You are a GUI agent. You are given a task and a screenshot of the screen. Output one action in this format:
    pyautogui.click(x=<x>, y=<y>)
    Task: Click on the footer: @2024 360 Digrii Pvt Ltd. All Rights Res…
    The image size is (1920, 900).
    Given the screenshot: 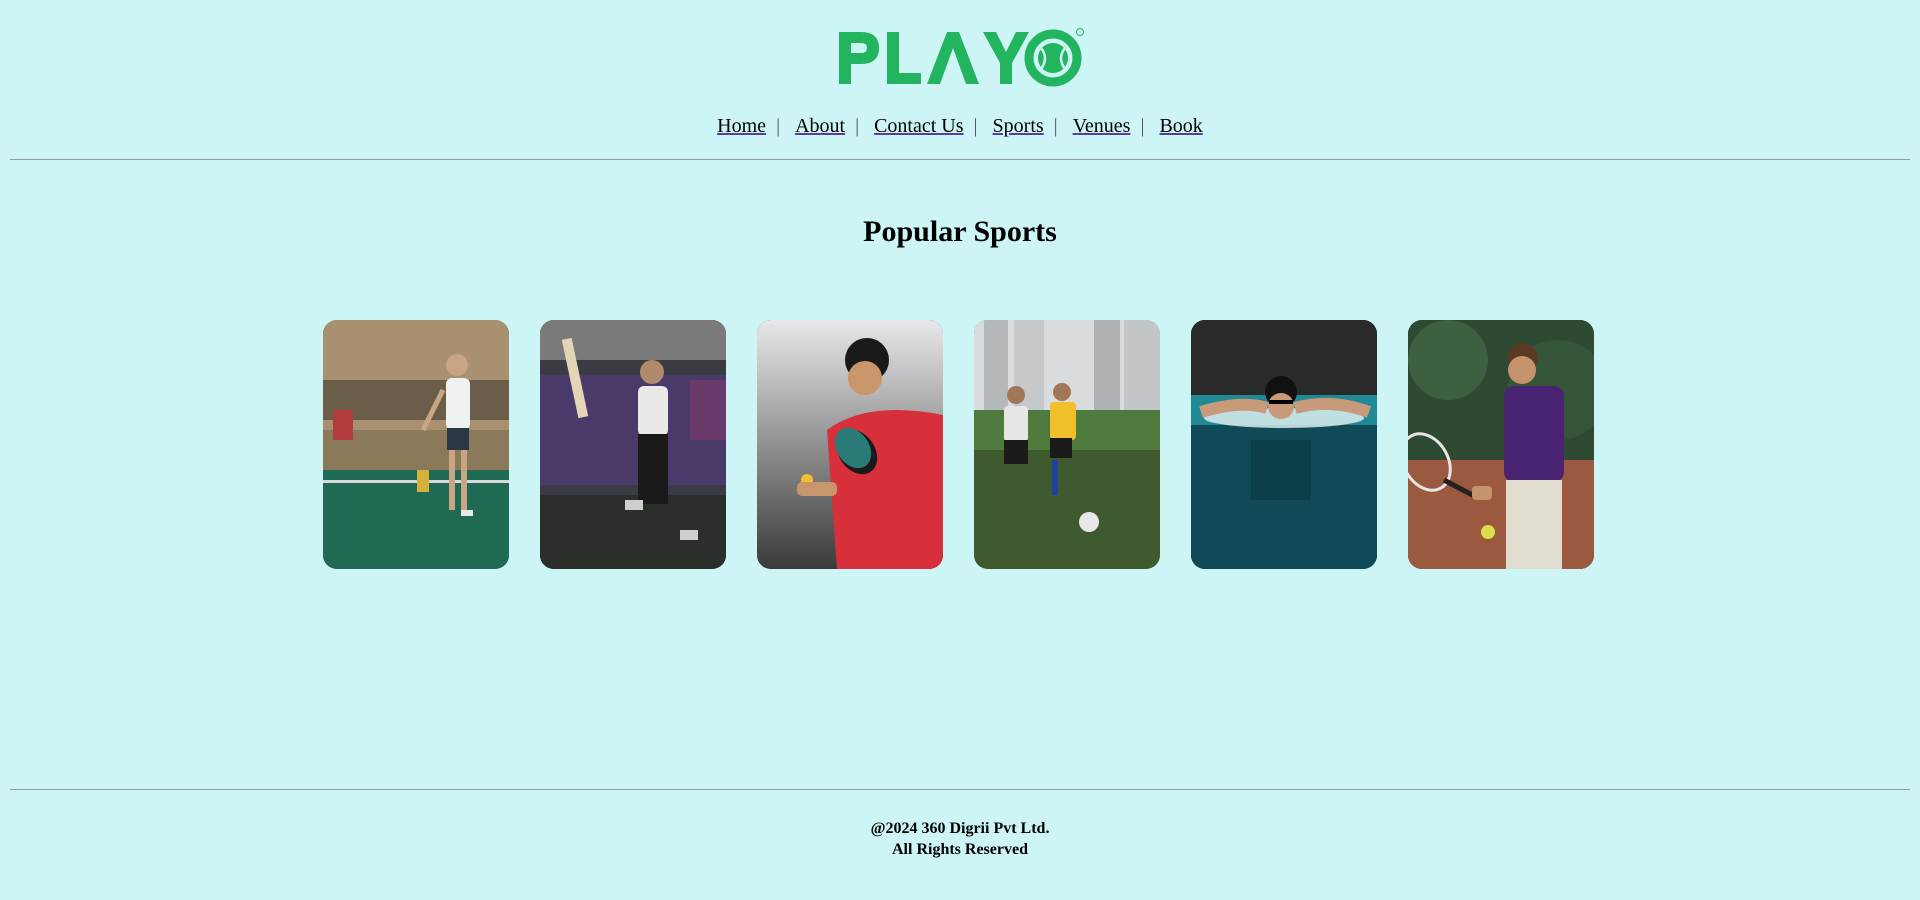 What is the action you would take?
    pyautogui.click(x=960, y=839)
    